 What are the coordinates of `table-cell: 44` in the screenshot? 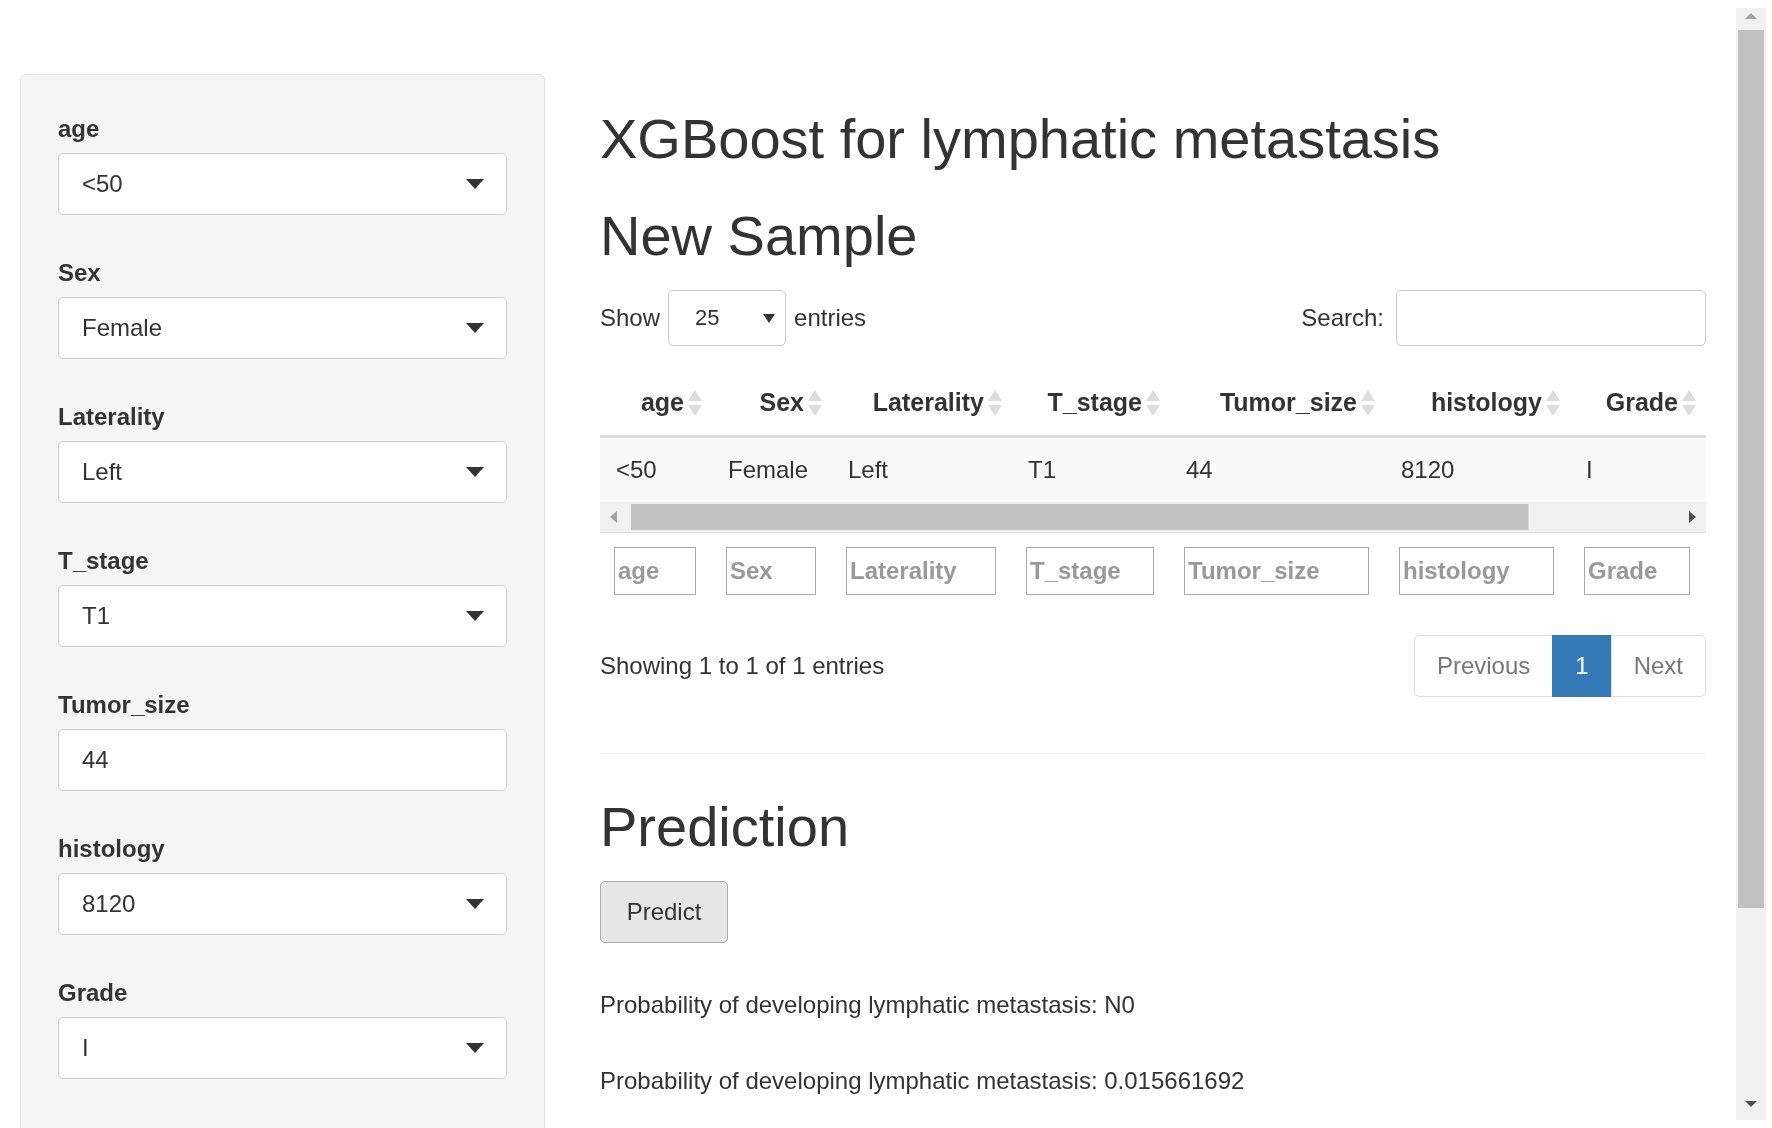 It's located at (1277, 470).